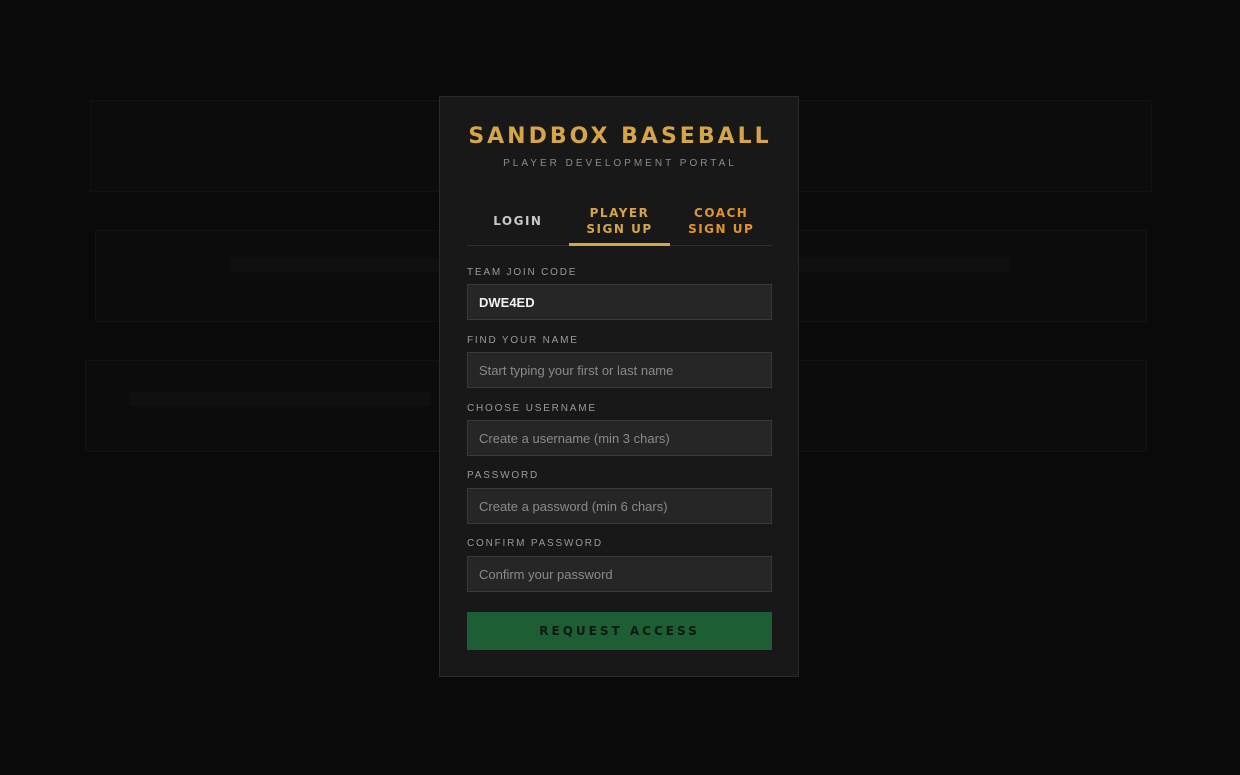 The width and height of the screenshot is (1240, 775). Describe the element at coordinates (503, 475) in the screenshot. I see `password-label: PASSWORD` at that location.